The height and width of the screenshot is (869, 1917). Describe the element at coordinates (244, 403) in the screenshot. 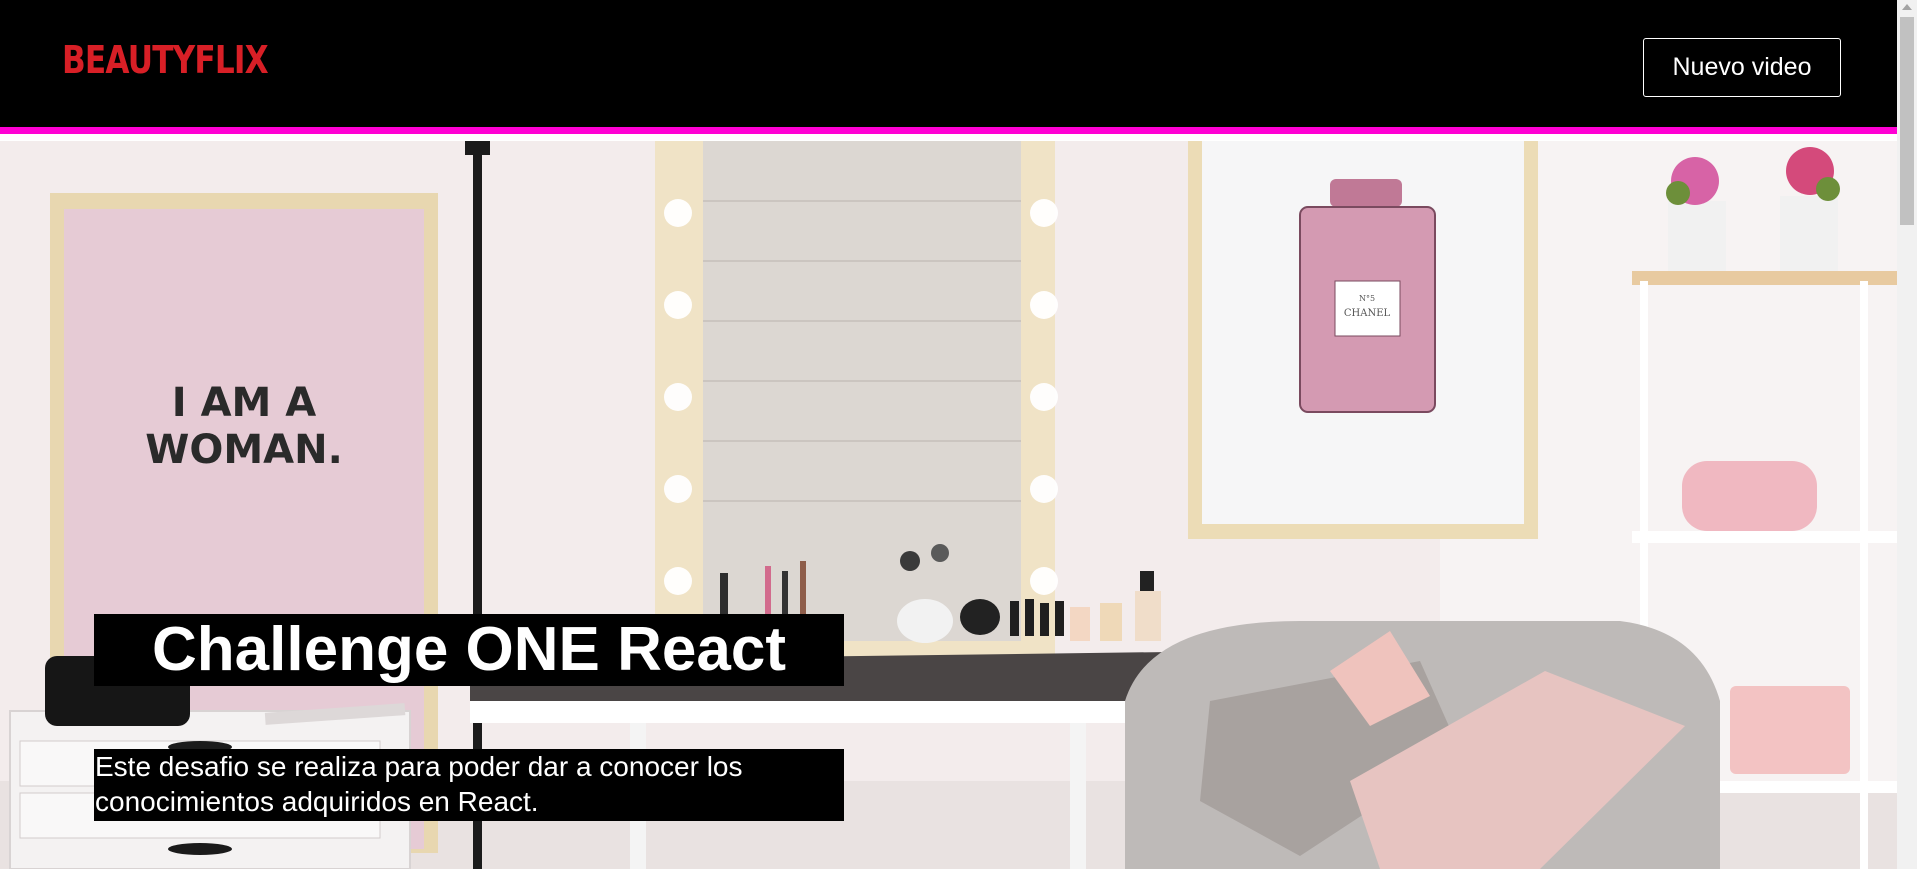

I see `poster-text: I AM A` at that location.